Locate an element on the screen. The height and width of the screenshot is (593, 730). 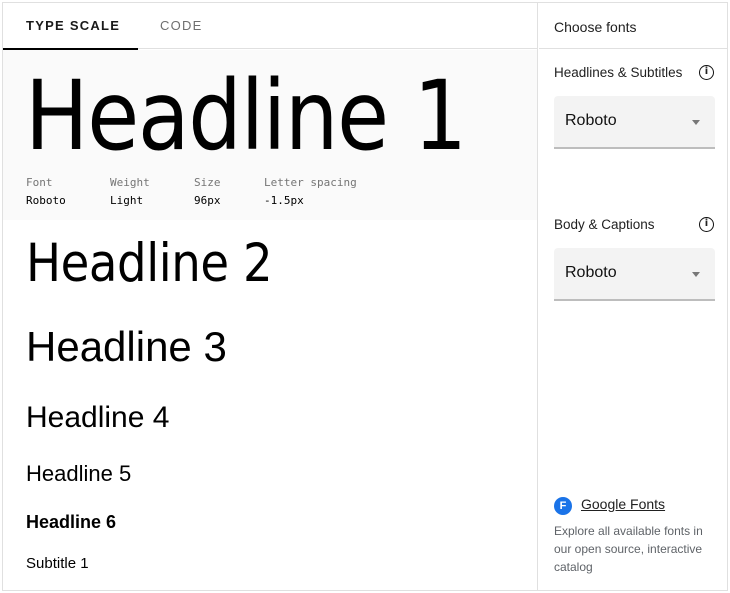
meta-size: Size 96px is located at coordinates (207, 192).